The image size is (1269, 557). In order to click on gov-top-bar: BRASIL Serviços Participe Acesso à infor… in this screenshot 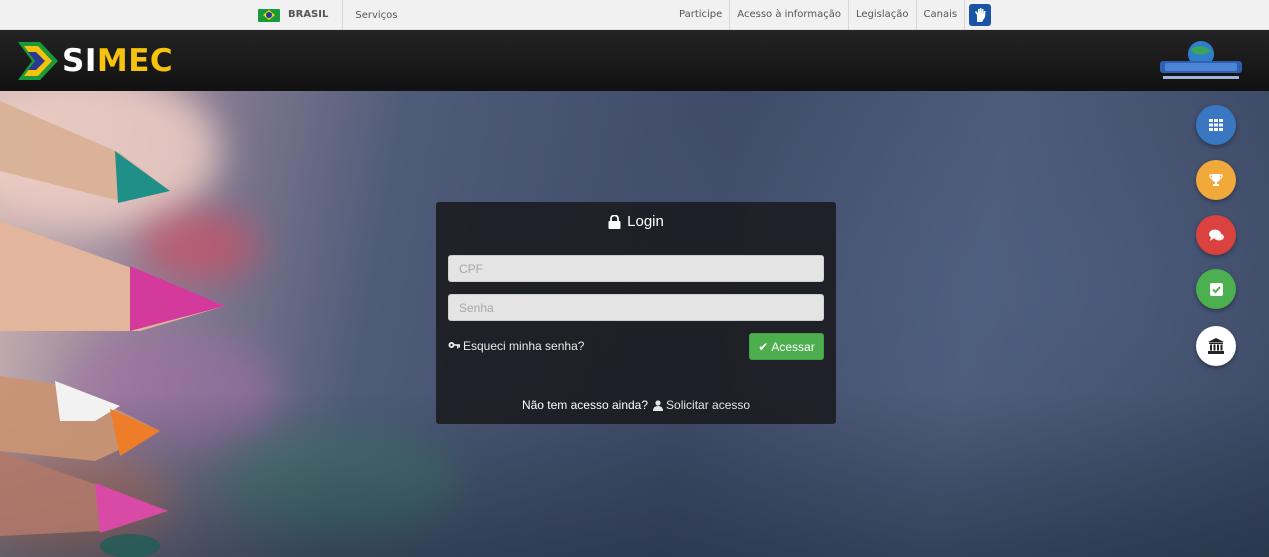, I will do `click(634, 15)`.